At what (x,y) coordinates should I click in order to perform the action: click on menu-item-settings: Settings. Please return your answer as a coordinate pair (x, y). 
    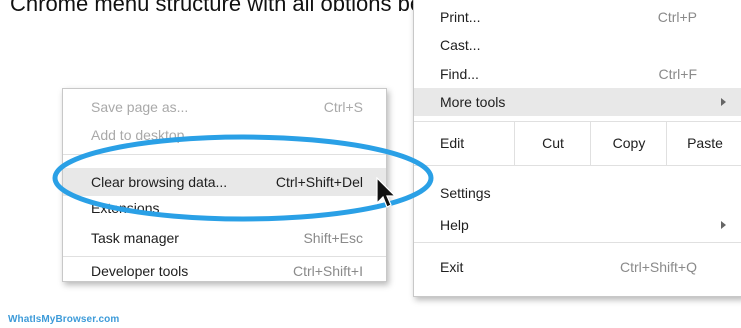
    Looking at the image, I should click on (577, 193).